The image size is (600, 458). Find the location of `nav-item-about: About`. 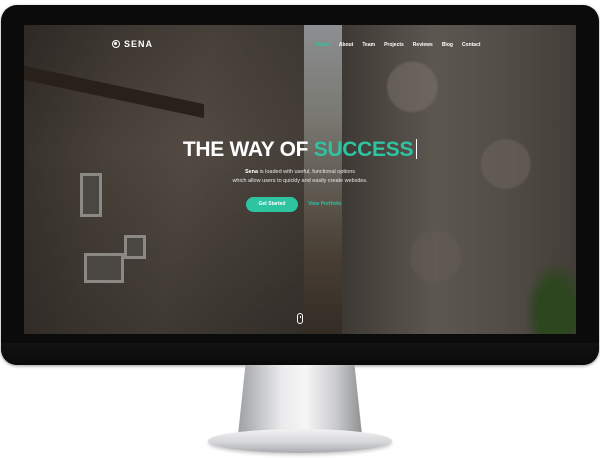

nav-item-about: About is located at coordinates (346, 45).